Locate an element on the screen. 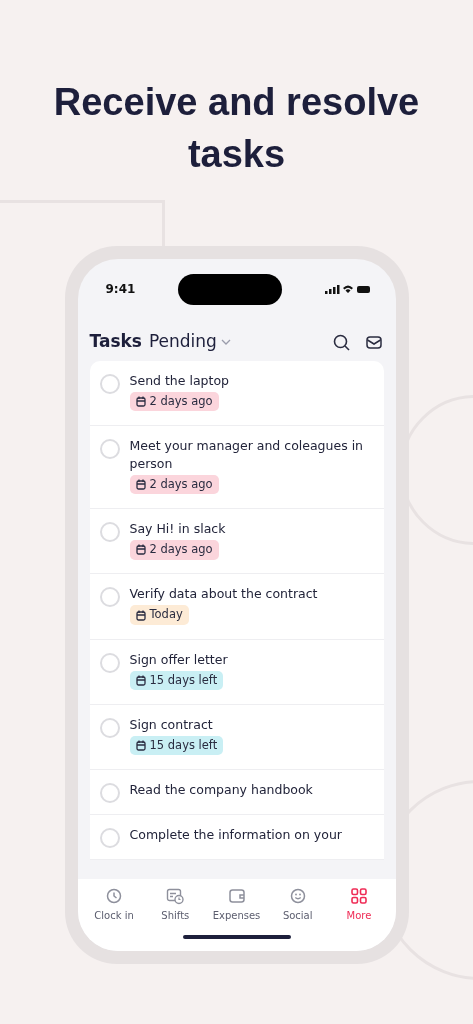 The image size is (473, 1024). tab-bar-item: Expenses is located at coordinates (236, 905).